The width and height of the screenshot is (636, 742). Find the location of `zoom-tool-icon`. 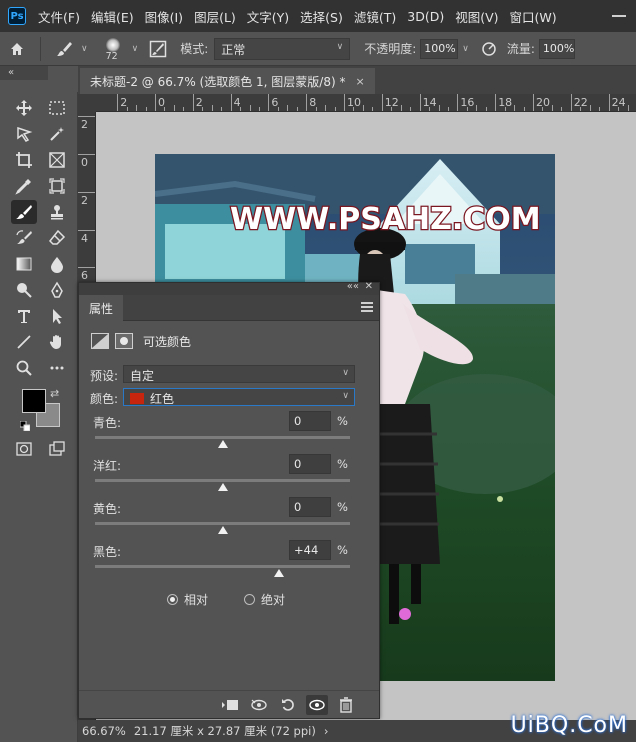

zoom-tool-icon is located at coordinates (24, 368).